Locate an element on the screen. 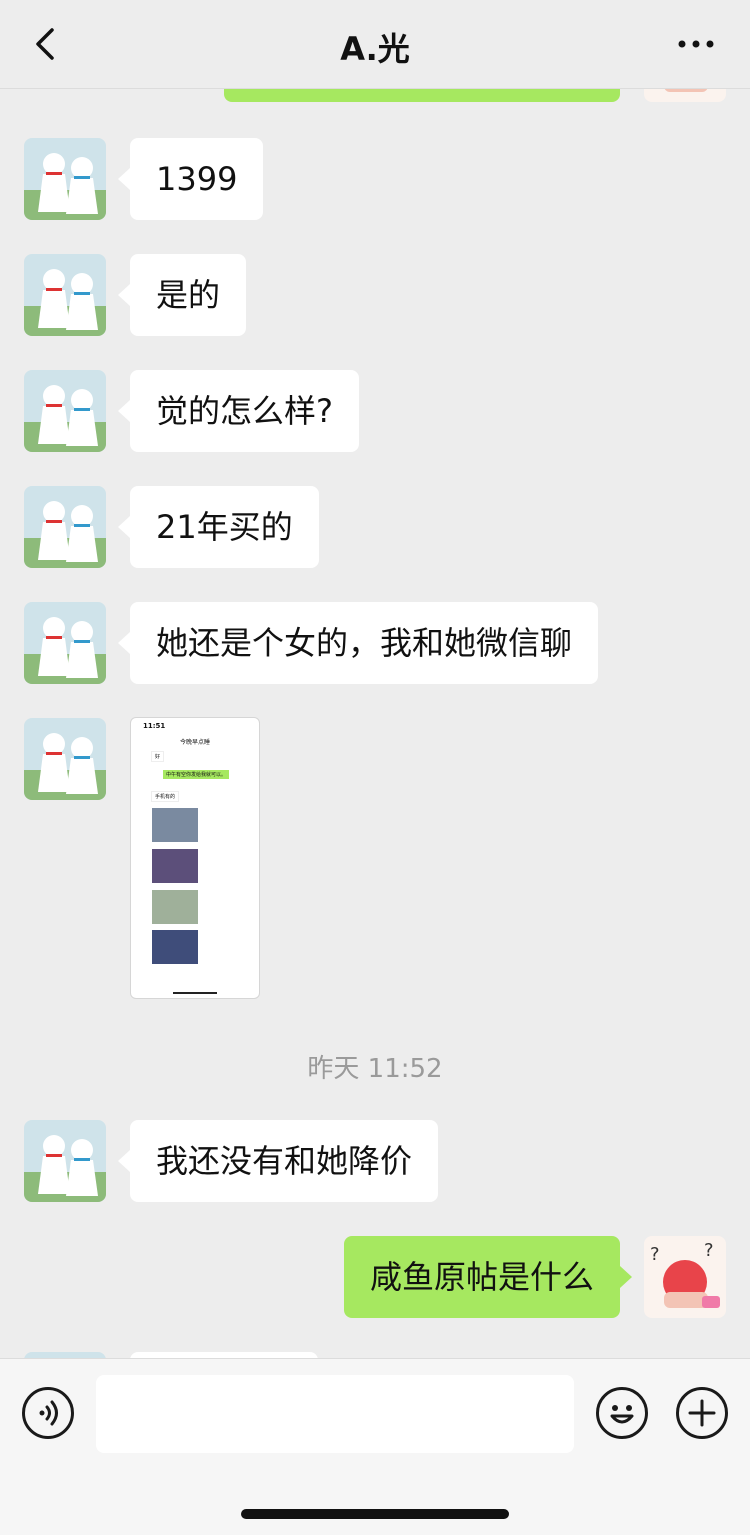 The height and width of the screenshot is (1535, 750). screenshot-image-message: 11:51 今晚早点睡 好 中午有空你发给我就可以。 手机有的 is located at coordinates (195, 858).